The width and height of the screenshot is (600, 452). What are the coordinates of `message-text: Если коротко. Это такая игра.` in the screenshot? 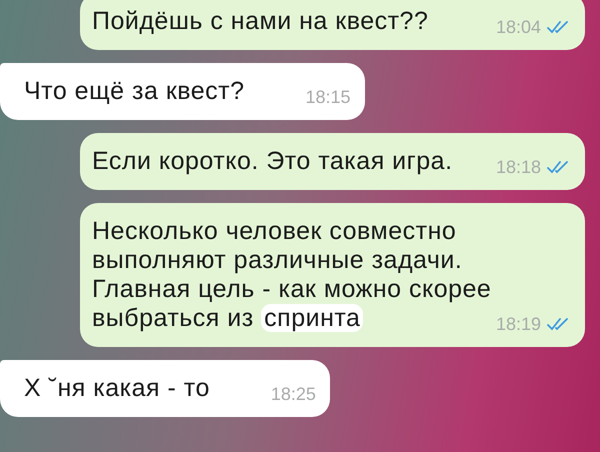 It's located at (272, 161).